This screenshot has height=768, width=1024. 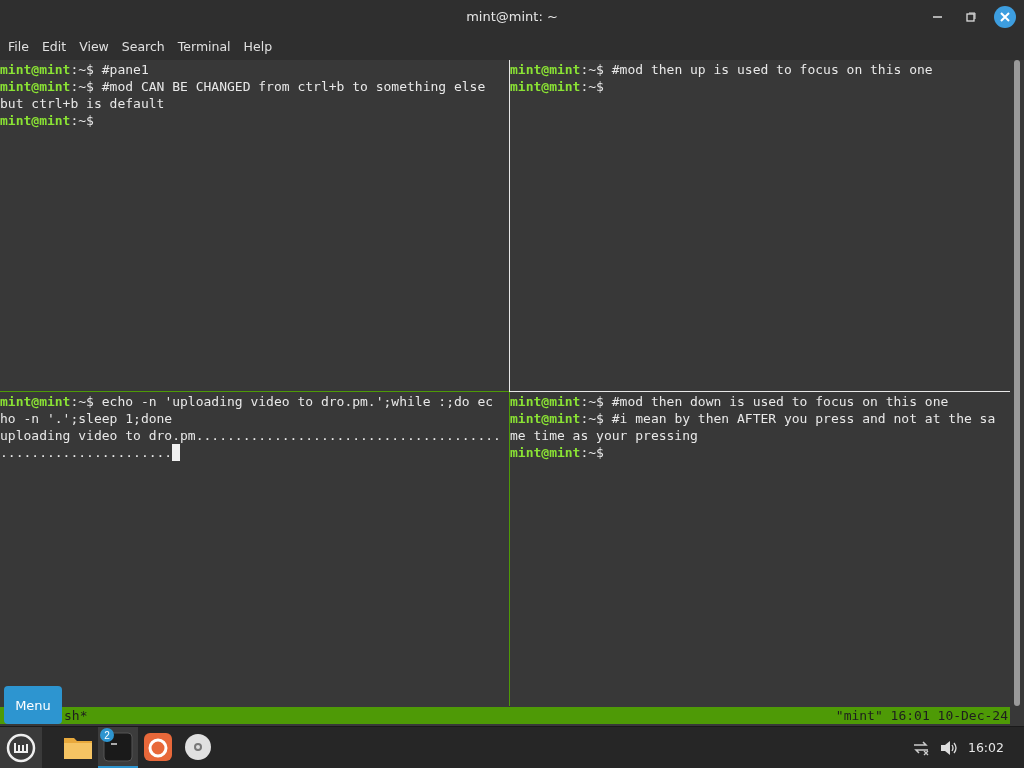 I want to click on menu-button, so click(x=21, y=747).